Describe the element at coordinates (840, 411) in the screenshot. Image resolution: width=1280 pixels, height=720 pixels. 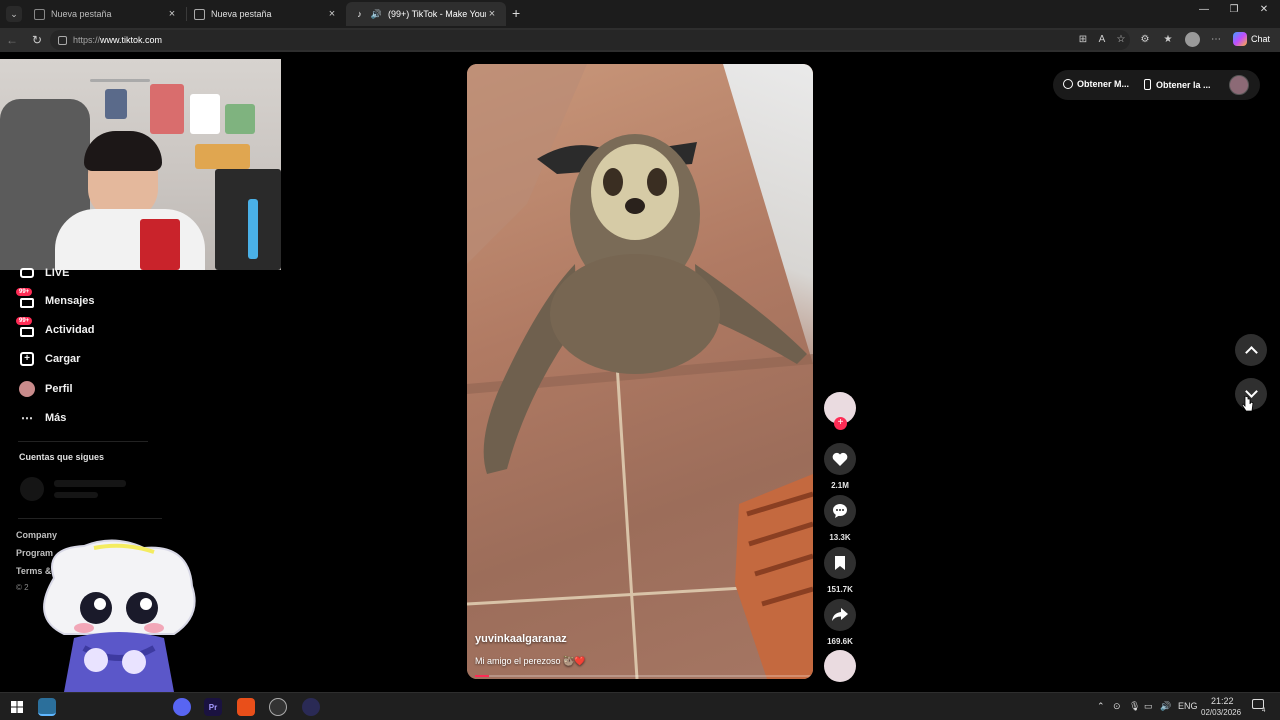
I see `creator-avatar-button: +` at that location.